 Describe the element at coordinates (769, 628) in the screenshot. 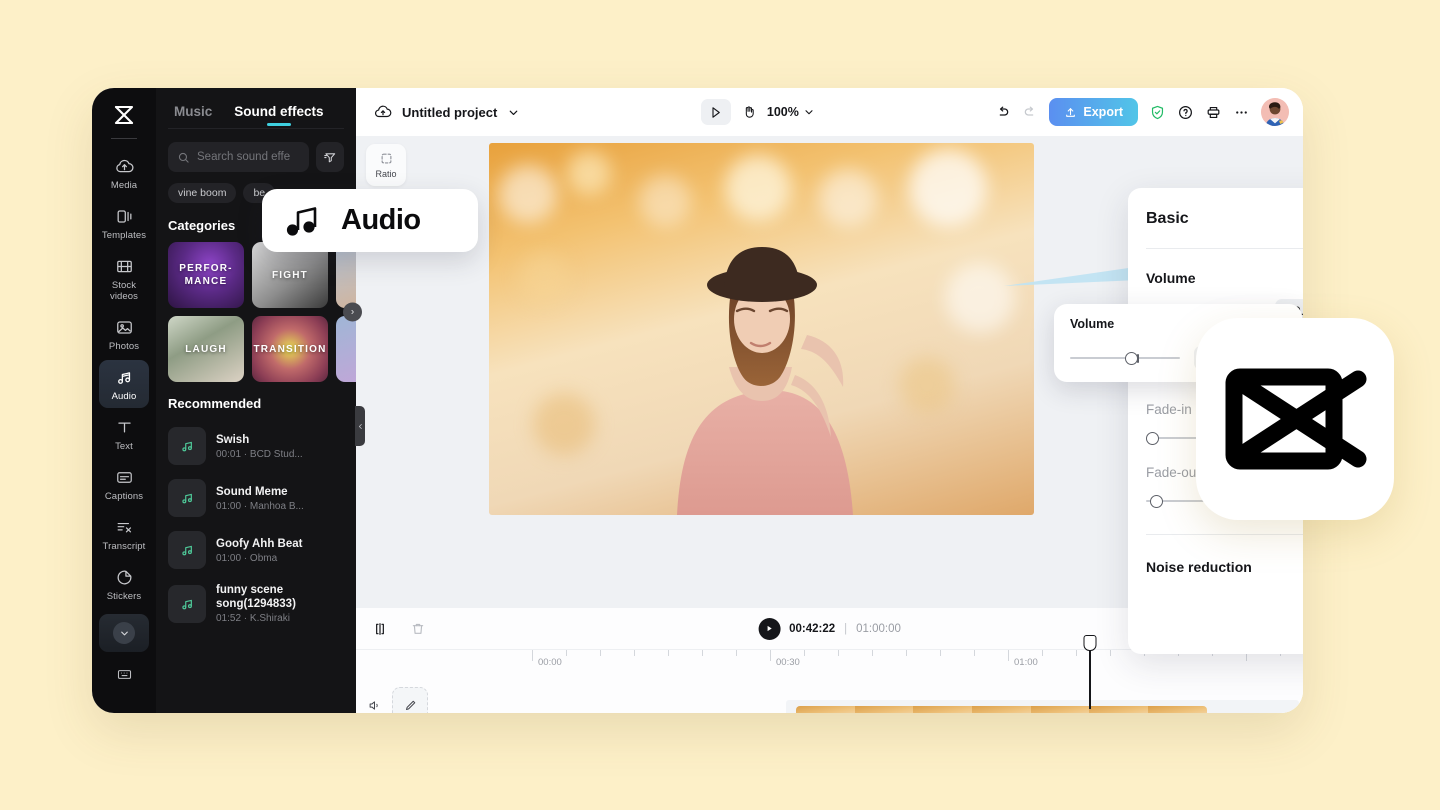

I see `play-icon` at that location.